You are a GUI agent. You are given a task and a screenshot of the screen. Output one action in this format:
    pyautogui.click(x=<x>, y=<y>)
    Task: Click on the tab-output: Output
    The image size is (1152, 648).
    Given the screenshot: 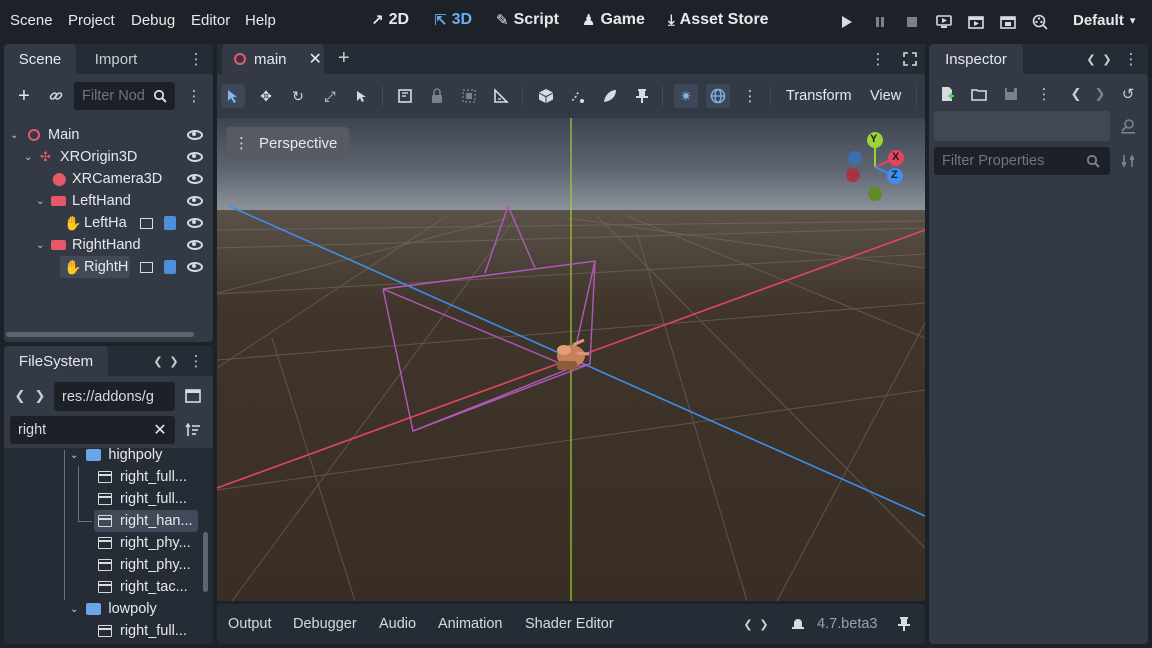 What is the action you would take?
    pyautogui.click(x=250, y=624)
    